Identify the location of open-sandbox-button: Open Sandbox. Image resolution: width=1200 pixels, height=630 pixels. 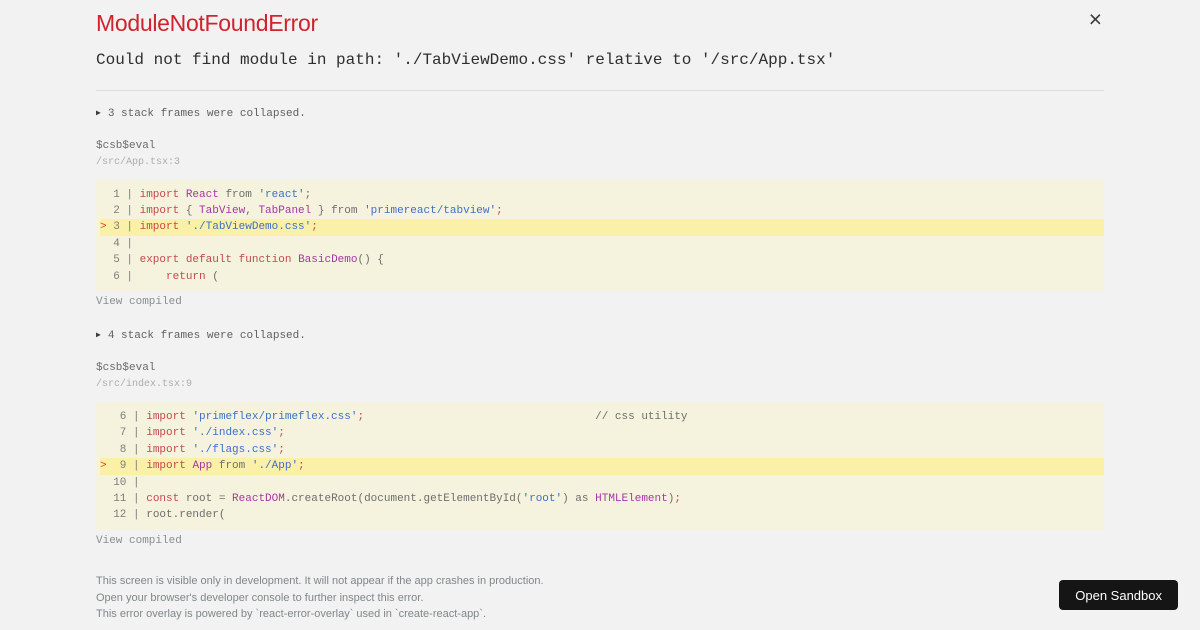
(1118, 595).